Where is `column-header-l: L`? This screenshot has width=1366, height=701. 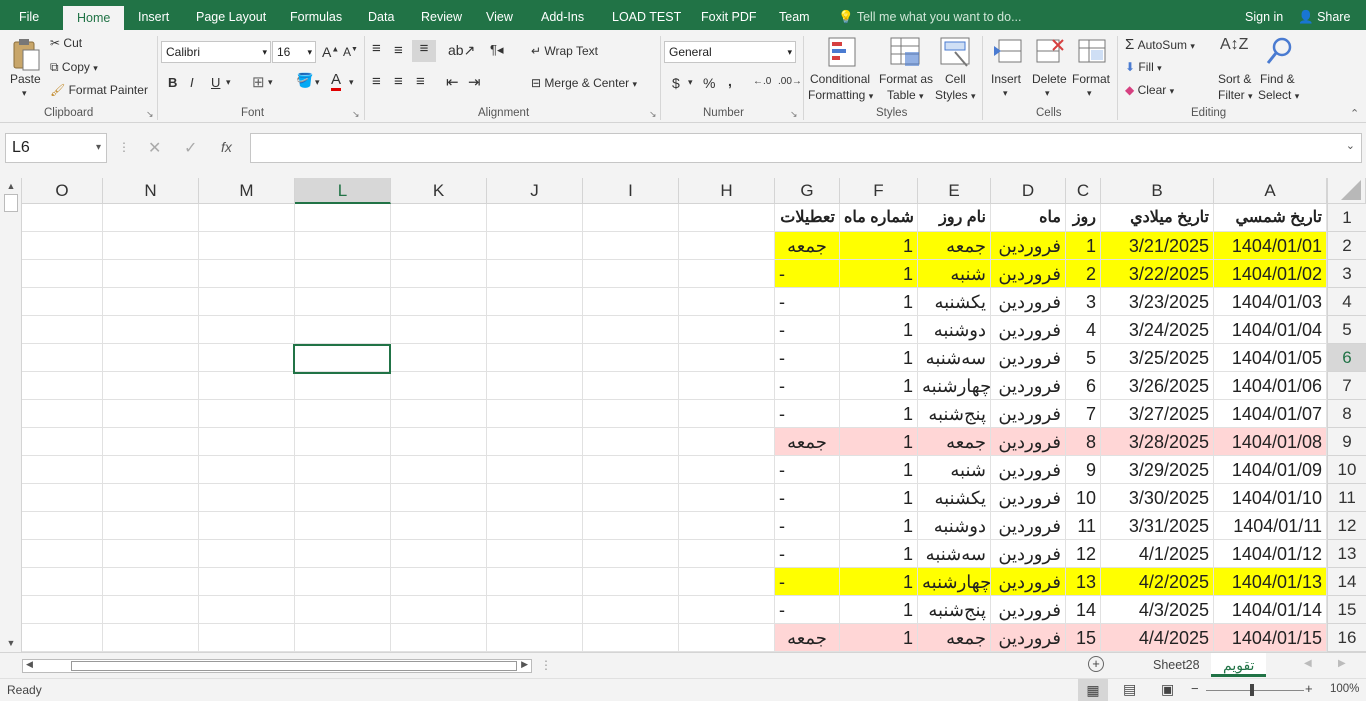 column-header-l: L is located at coordinates (343, 191).